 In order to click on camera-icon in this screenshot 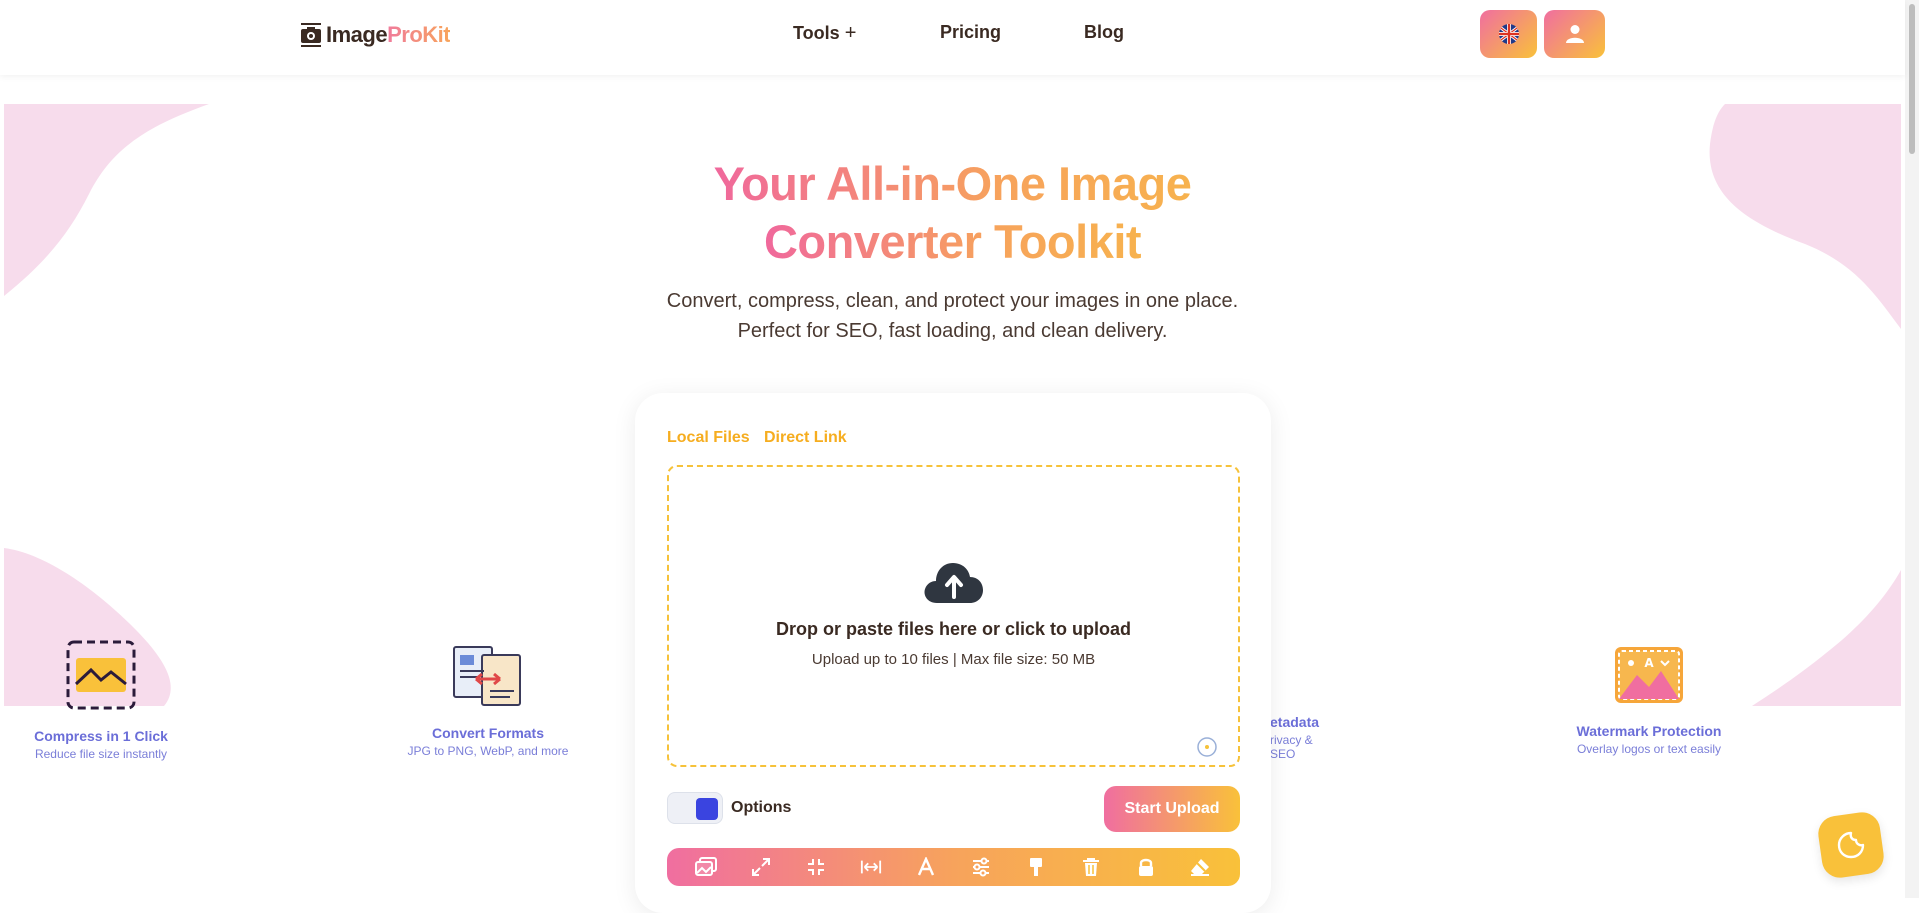, I will do `click(311, 35)`.